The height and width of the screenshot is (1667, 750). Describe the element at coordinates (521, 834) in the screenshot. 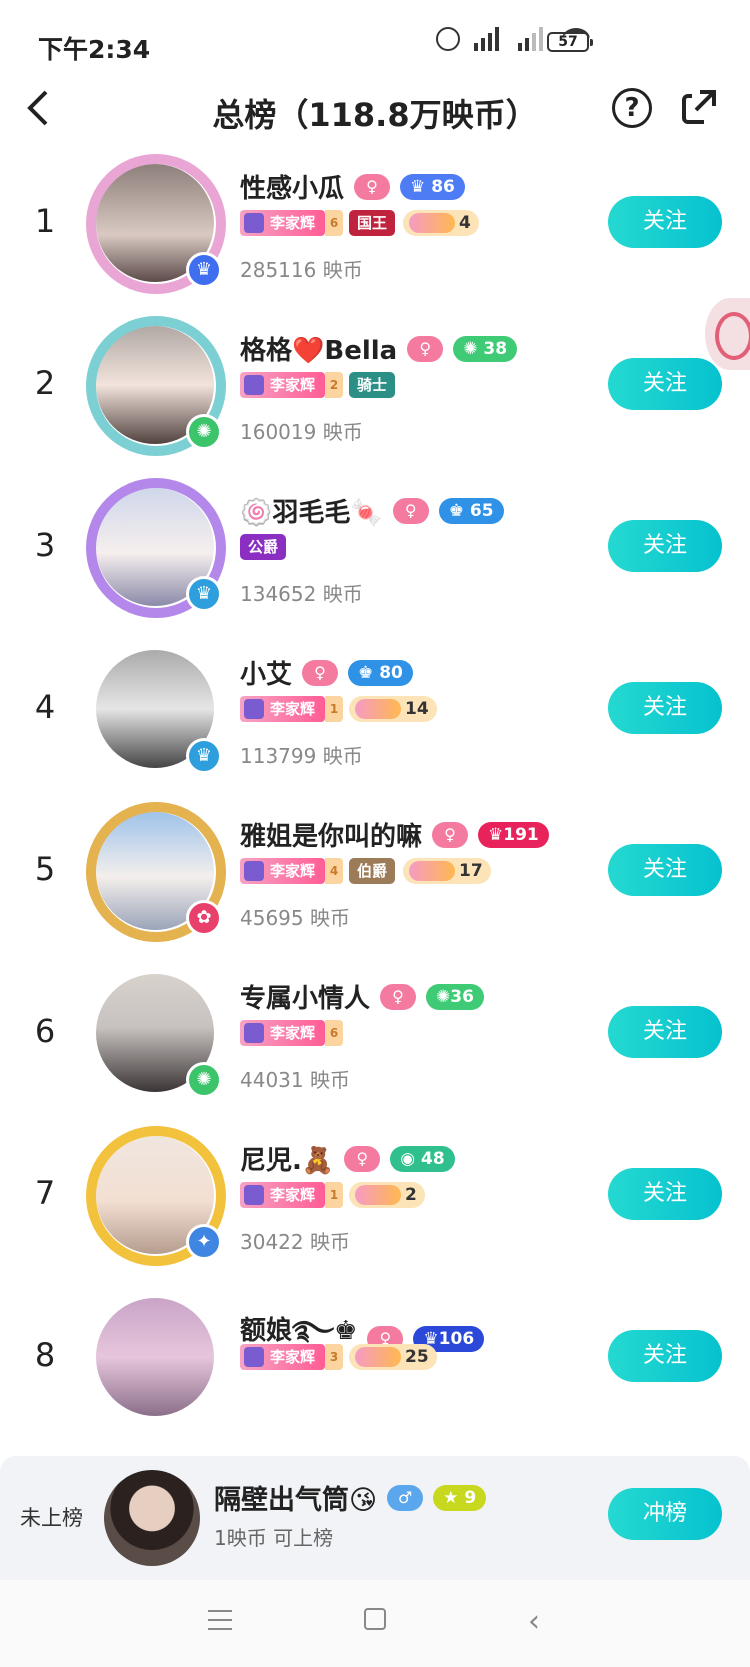

I see `level-value: 191` at that location.